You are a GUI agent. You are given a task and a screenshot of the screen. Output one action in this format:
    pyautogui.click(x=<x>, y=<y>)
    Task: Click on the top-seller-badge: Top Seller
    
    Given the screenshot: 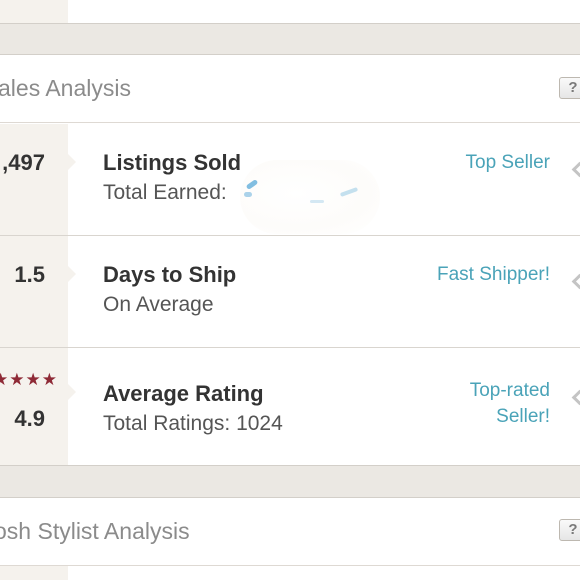 What is the action you would take?
    pyautogui.click(x=508, y=162)
    